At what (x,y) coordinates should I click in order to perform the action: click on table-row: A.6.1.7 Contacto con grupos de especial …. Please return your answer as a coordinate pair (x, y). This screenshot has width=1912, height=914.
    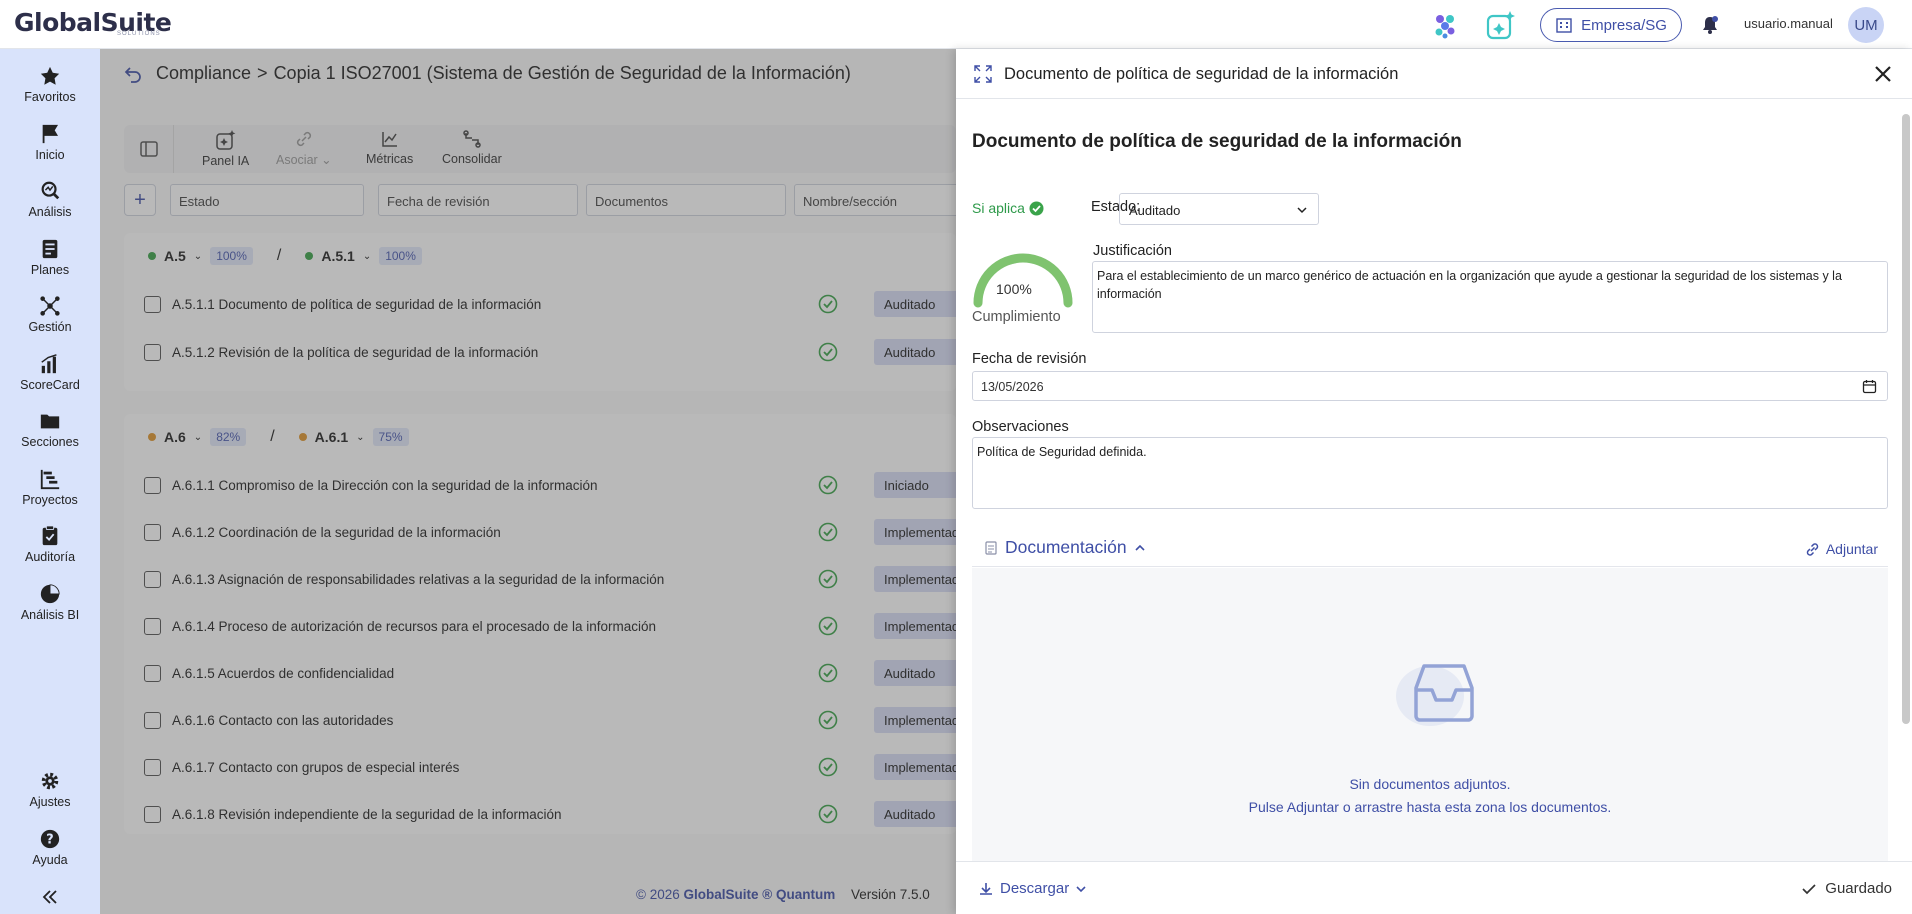
    Looking at the image, I should click on (550, 769).